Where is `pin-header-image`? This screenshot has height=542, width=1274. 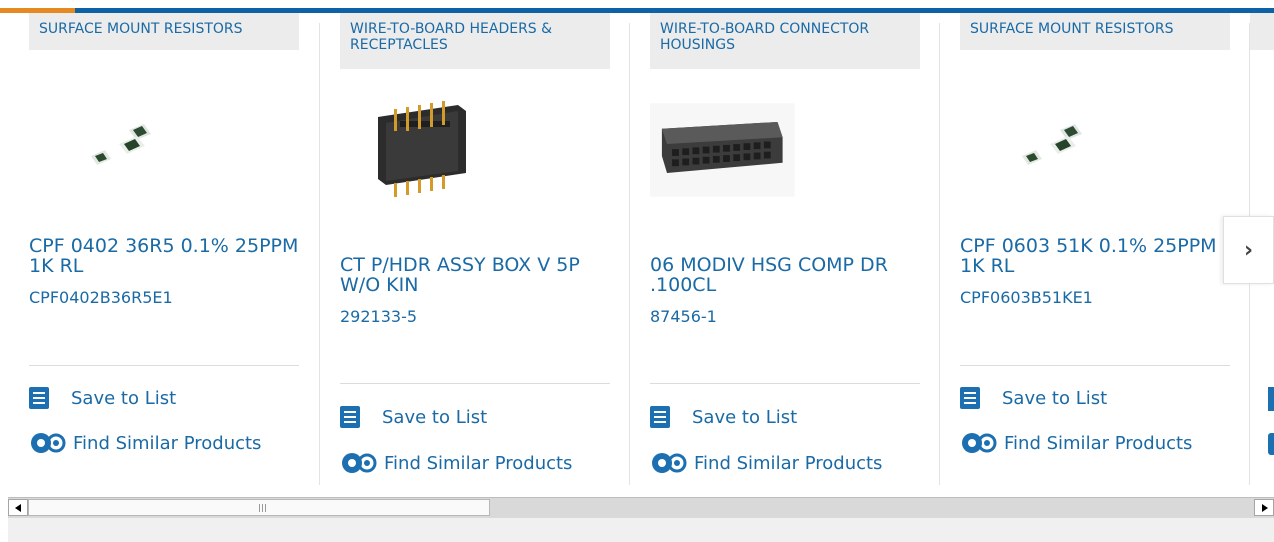
pin-header-image is located at coordinates (440, 150).